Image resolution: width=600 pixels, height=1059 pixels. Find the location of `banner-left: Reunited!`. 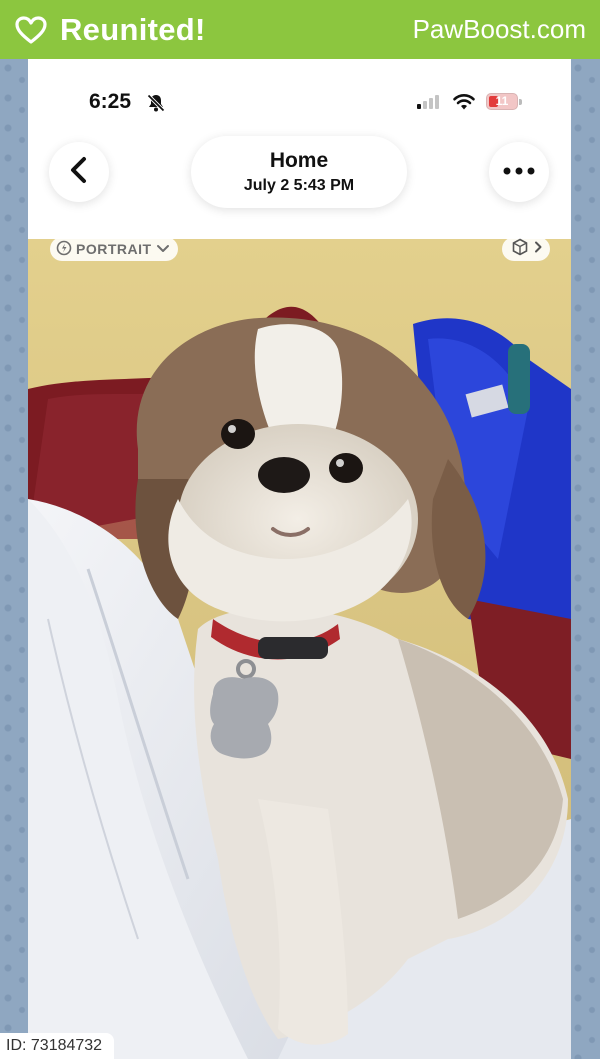

banner-left: Reunited! is located at coordinates (110, 30).